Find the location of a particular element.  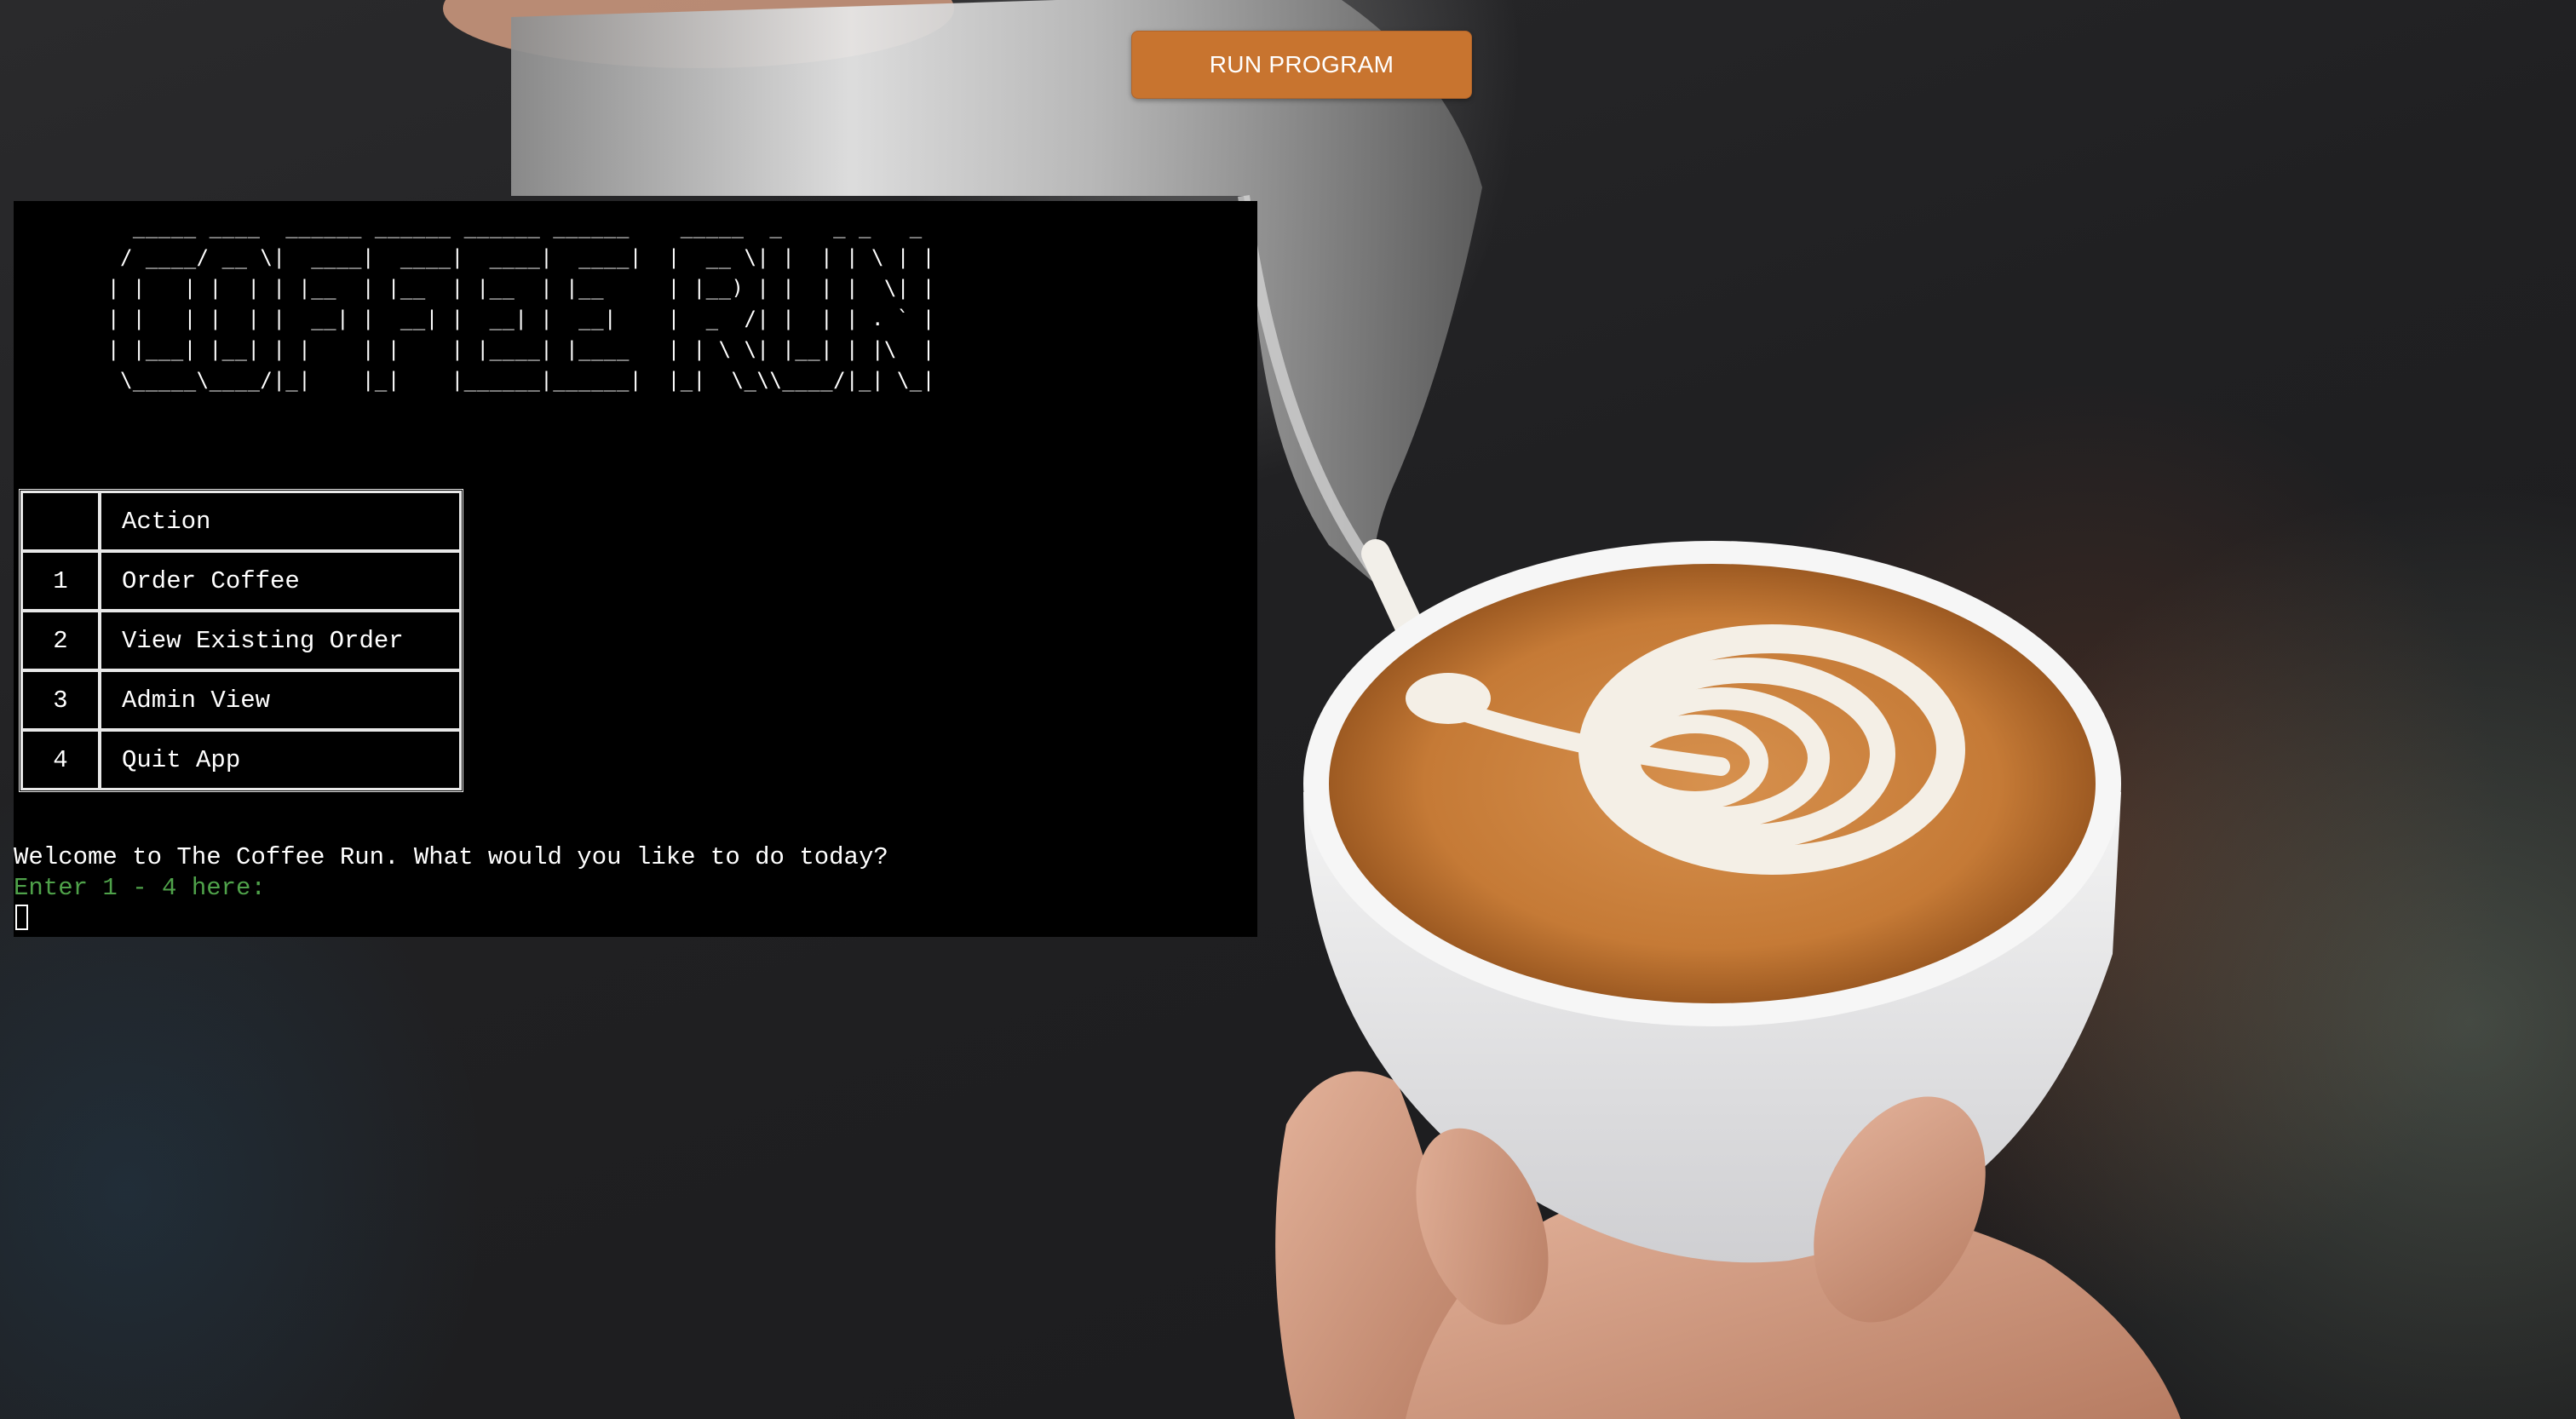

run-program-button: RUN PROGRAM is located at coordinates (1302, 65).